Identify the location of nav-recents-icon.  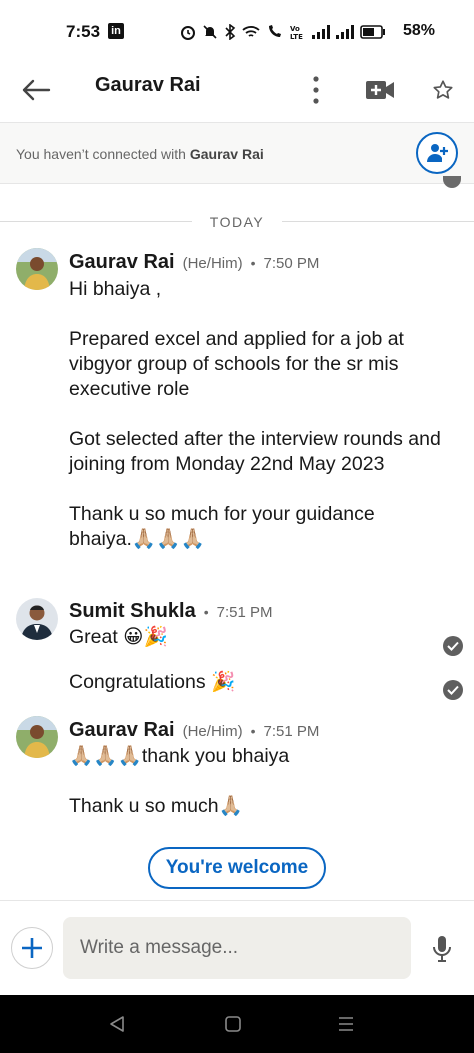
(346, 1024).